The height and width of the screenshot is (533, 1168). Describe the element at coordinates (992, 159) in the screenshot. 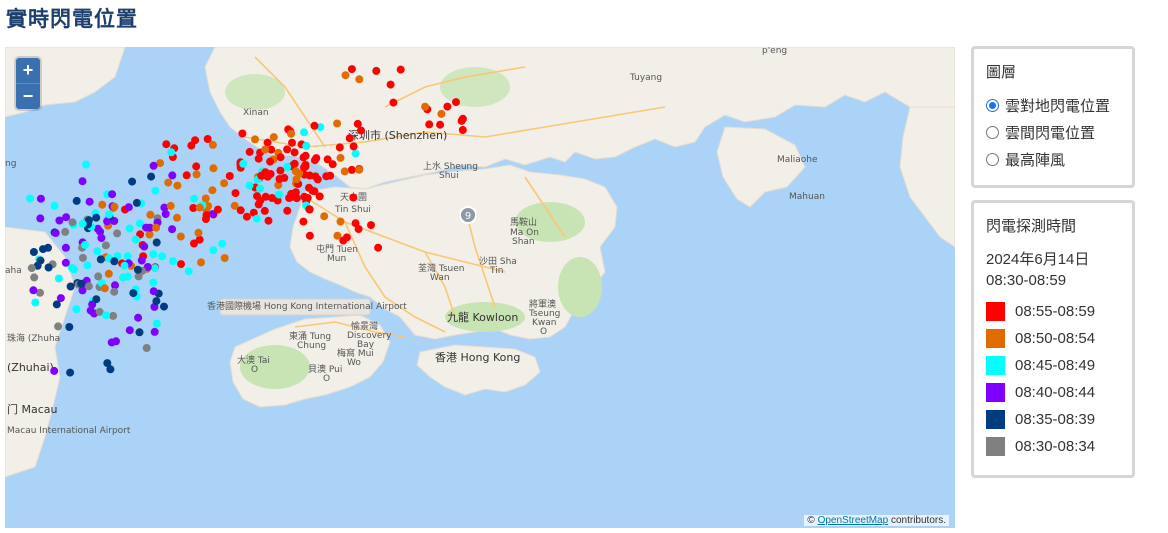

I see `radio-gust` at that location.